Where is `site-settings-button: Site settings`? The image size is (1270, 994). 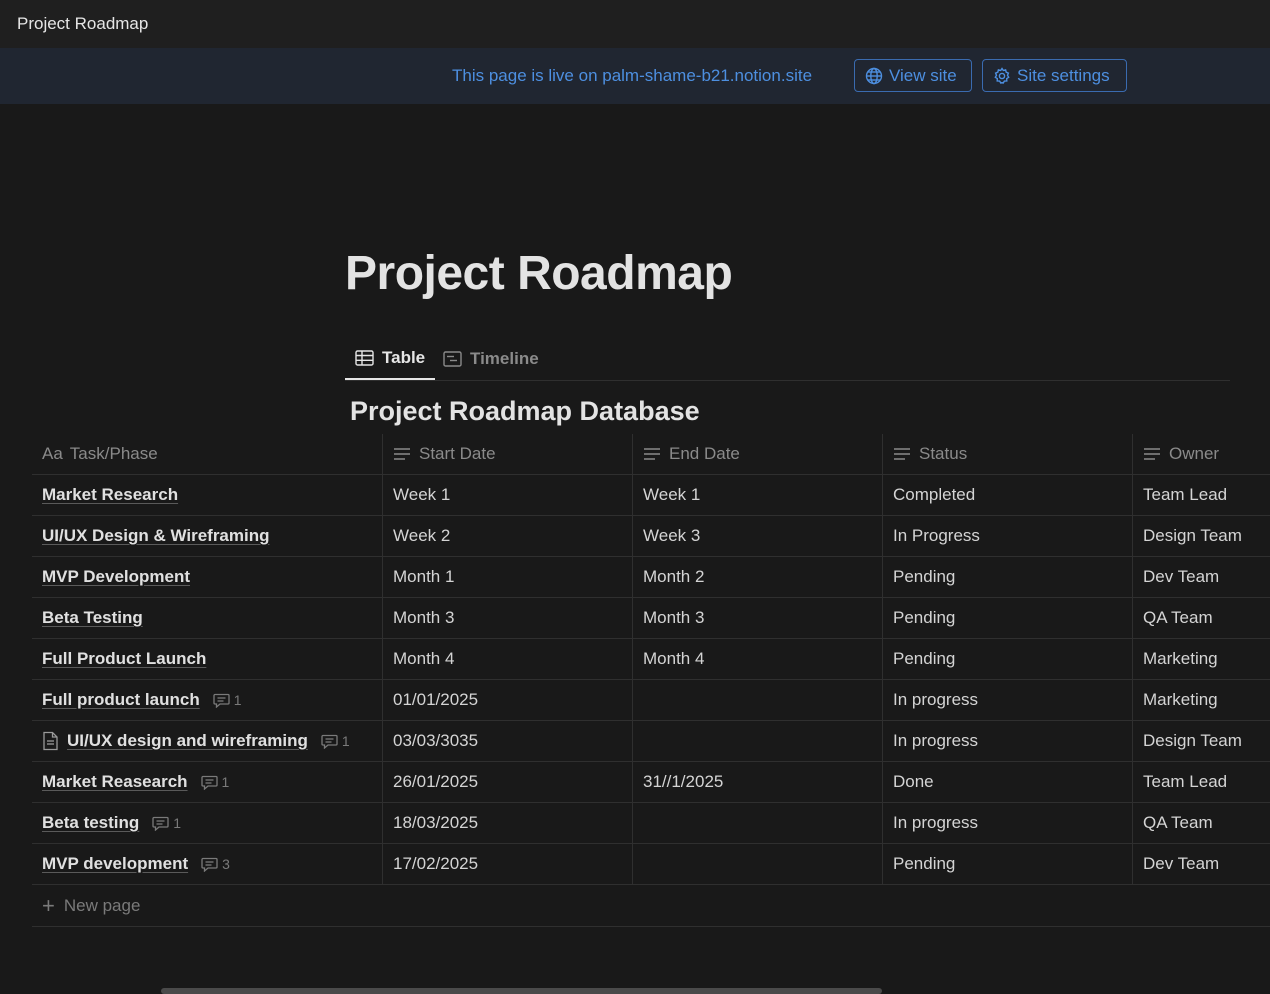
site-settings-button: Site settings is located at coordinates (1054, 75).